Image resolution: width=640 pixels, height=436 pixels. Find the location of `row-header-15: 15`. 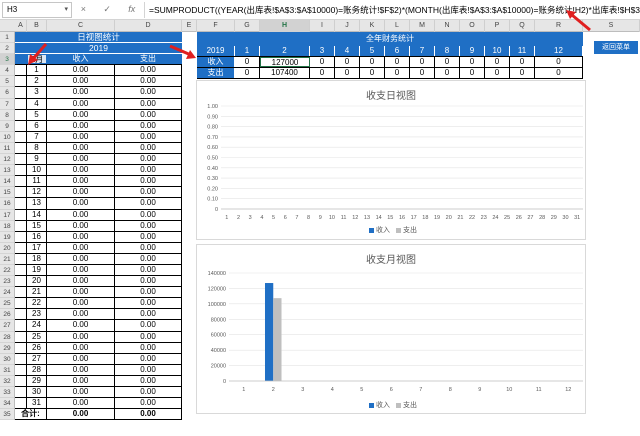

row-header-15: 15 is located at coordinates (7, 193).